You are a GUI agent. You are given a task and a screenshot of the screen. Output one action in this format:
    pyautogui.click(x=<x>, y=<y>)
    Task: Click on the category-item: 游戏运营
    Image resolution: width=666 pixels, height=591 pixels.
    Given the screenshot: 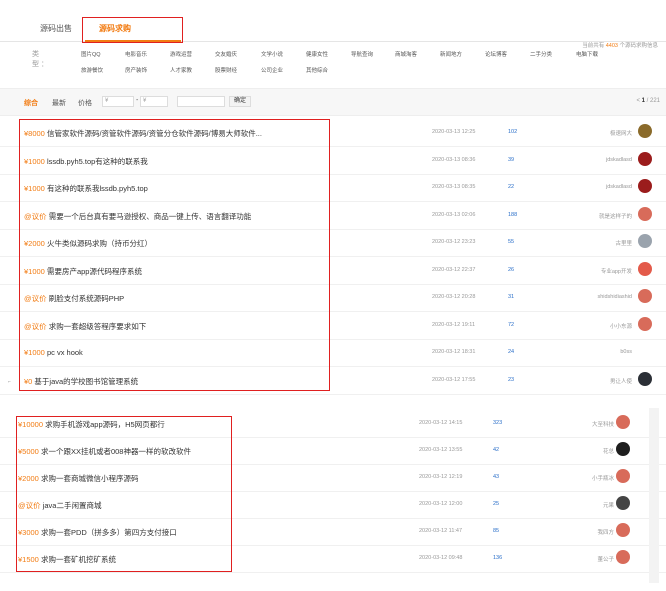 What is the action you would take?
    pyautogui.click(x=181, y=54)
    